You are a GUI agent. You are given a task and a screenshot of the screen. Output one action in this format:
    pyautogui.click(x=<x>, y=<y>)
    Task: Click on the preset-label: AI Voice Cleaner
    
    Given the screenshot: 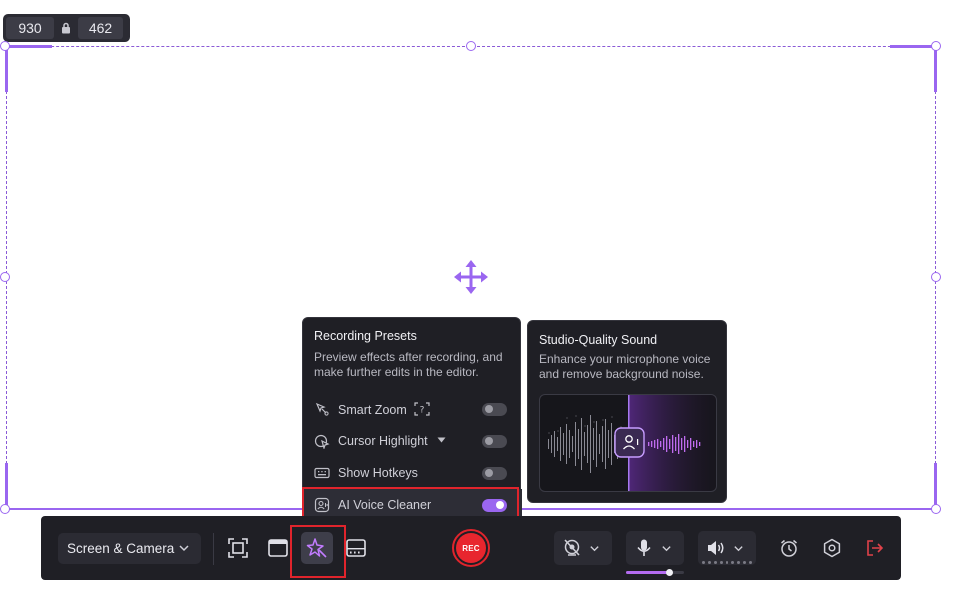 What is the action you would take?
    pyautogui.click(x=385, y=505)
    